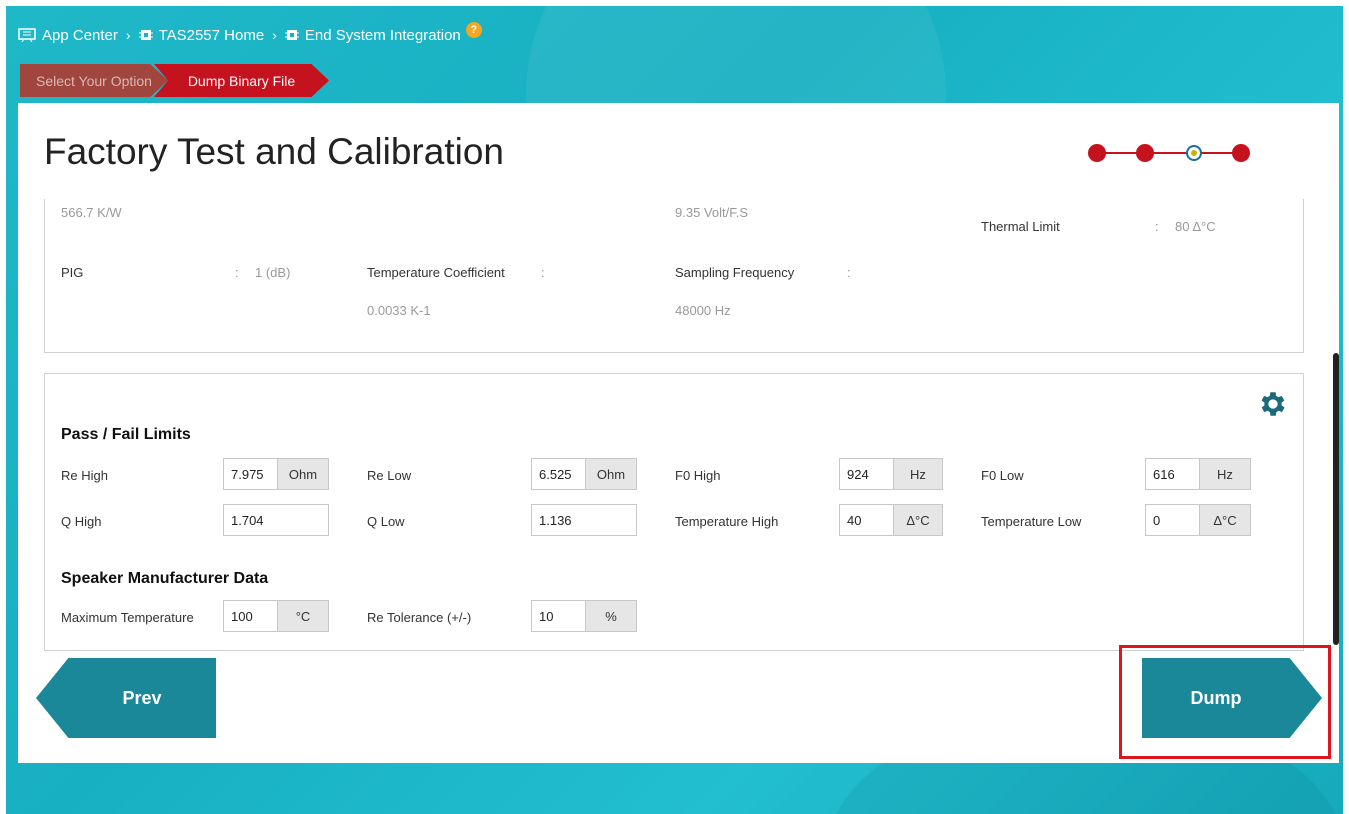 The image size is (1349, 814). I want to click on progress-dot-current, so click(1194, 153).